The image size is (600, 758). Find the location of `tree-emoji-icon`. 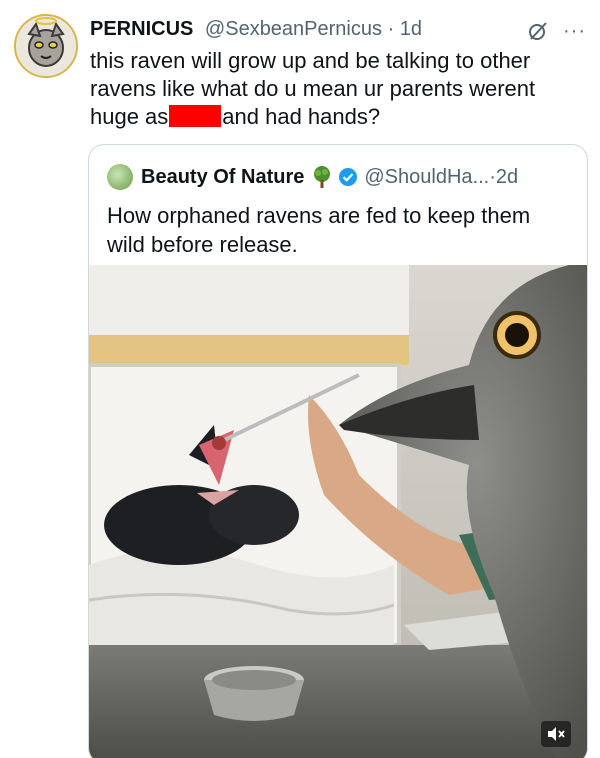

tree-emoji-icon is located at coordinates (322, 177).